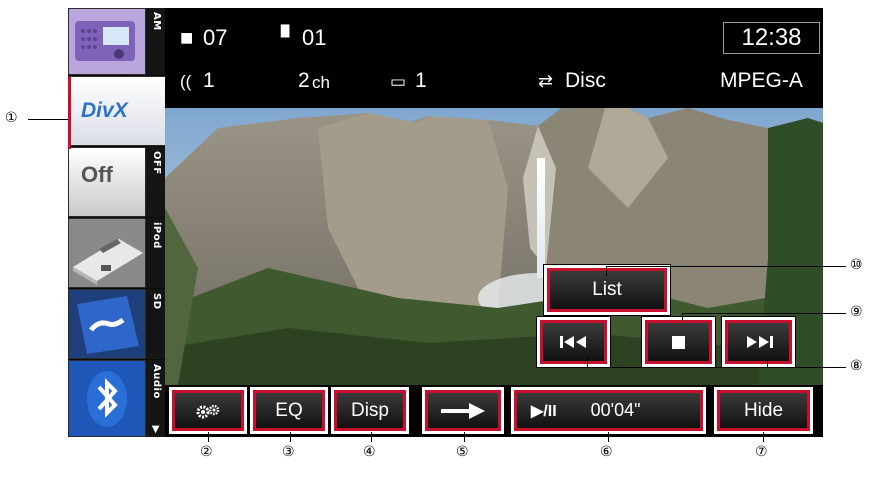  What do you see at coordinates (107, 324) in the screenshot?
I see `sd-card-icon` at bounding box center [107, 324].